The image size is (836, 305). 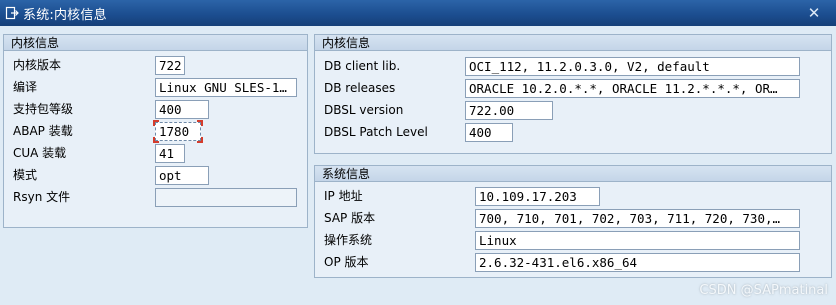 What do you see at coordinates (573, 132) in the screenshot?
I see `field-row: DBSL Patch Level 400` at bounding box center [573, 132].